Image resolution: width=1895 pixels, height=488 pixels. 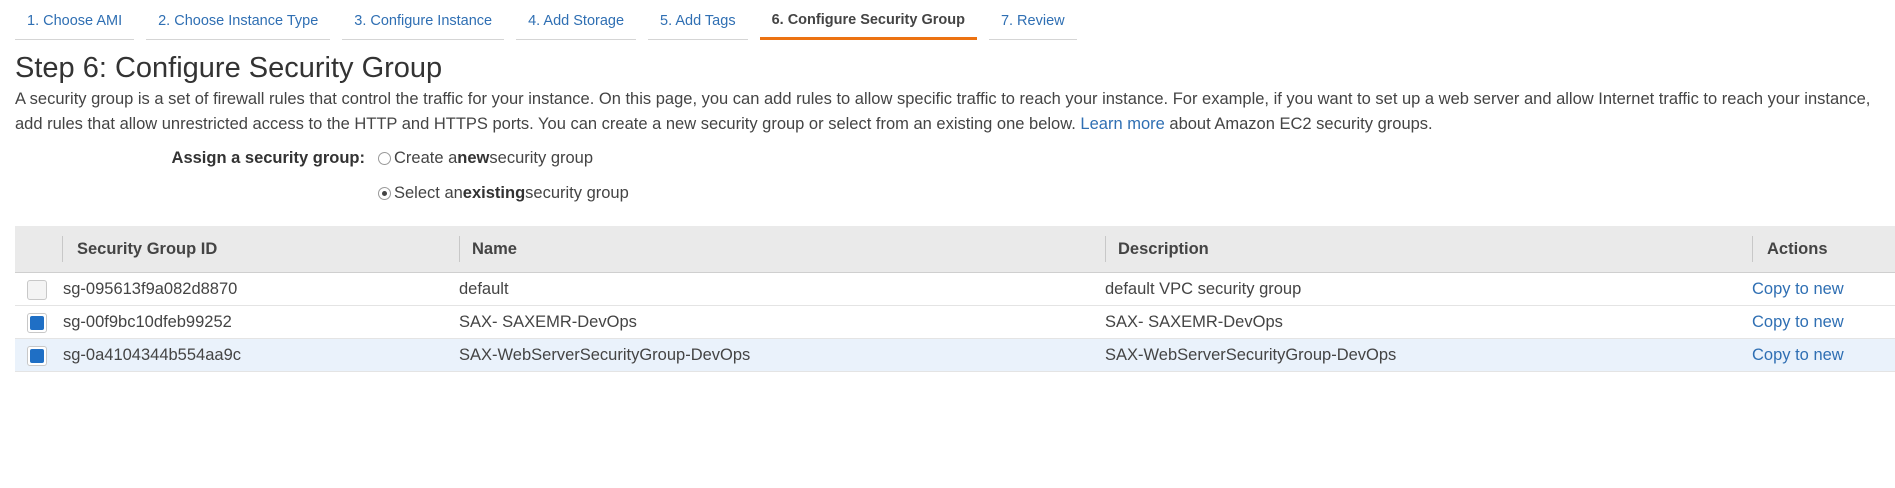 I want to click on wizard-tab-configure-instance: 3. Configure Instance, so click(x=423, y=21).